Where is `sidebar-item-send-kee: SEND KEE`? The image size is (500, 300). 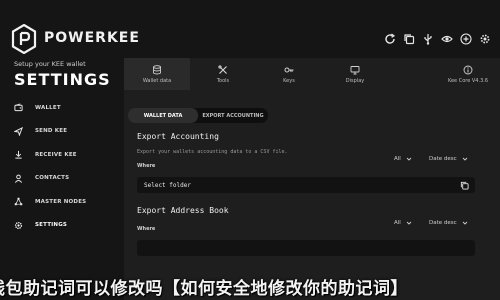
sidebar-item-send-kee: SEND KEE is located at coordinates (60, 132).